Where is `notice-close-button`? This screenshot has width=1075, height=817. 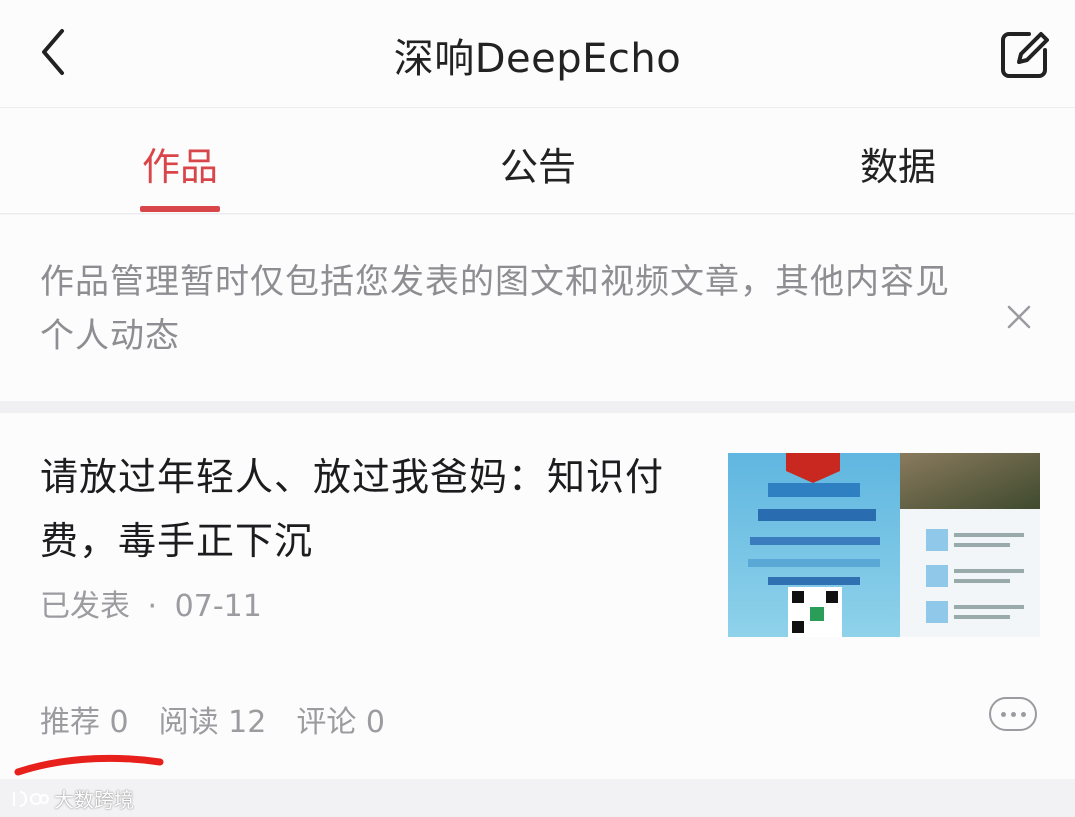
notice-close-button is located at coordinates (1019, 317).